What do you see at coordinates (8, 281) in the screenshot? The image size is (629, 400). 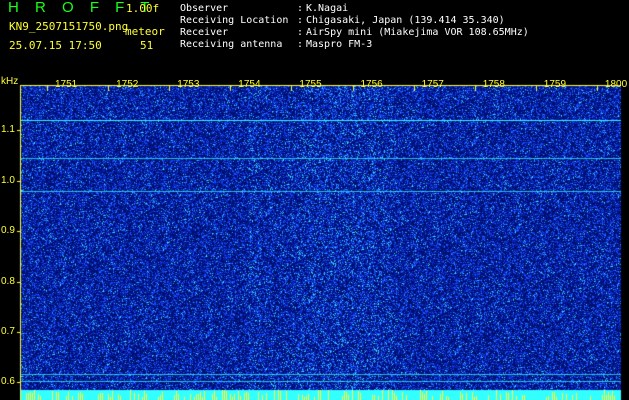 I see `freq-tick-label: 0.8` at bounding box center [8, 281].